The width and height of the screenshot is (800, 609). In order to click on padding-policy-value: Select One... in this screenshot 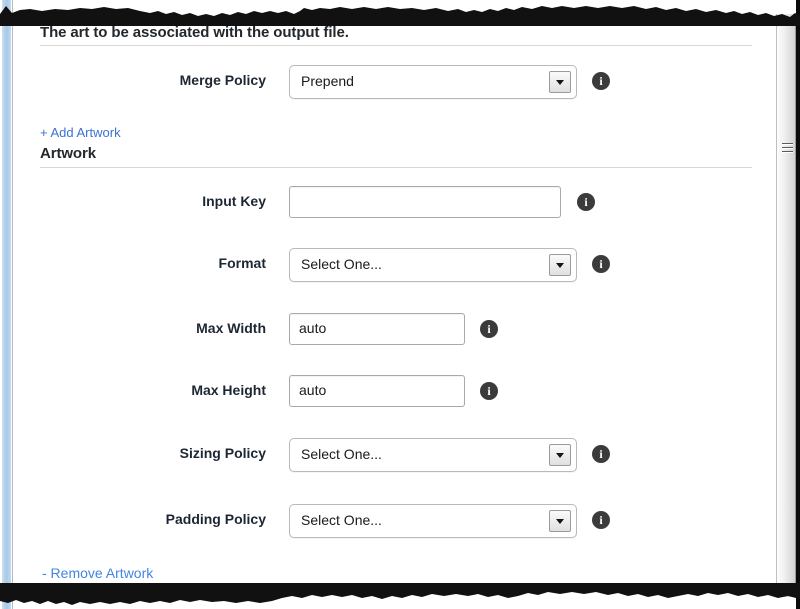, I will do `click(341, 520)`.